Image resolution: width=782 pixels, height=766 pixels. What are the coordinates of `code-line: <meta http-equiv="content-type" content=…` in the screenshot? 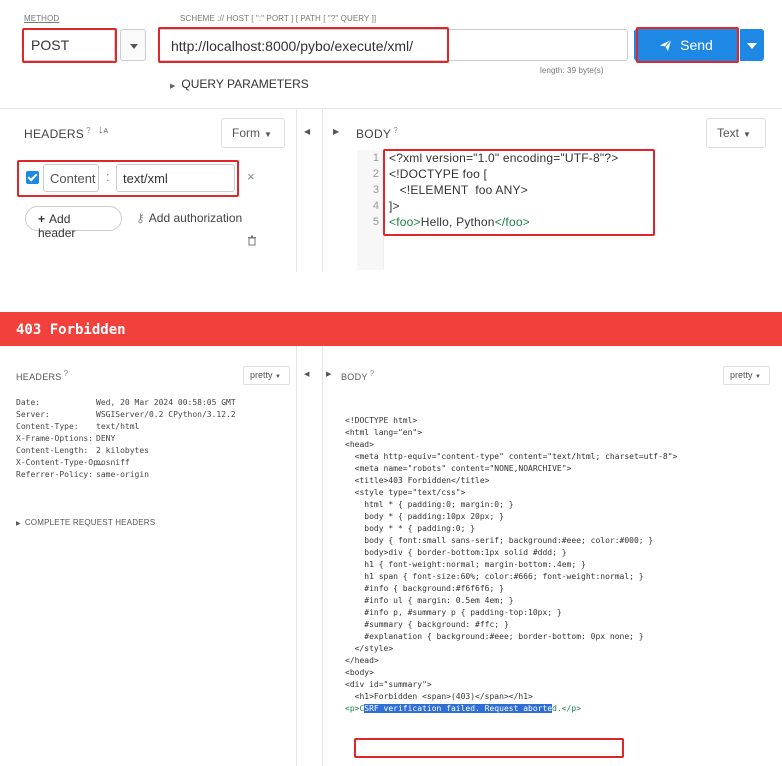 It's located at (511, 456).